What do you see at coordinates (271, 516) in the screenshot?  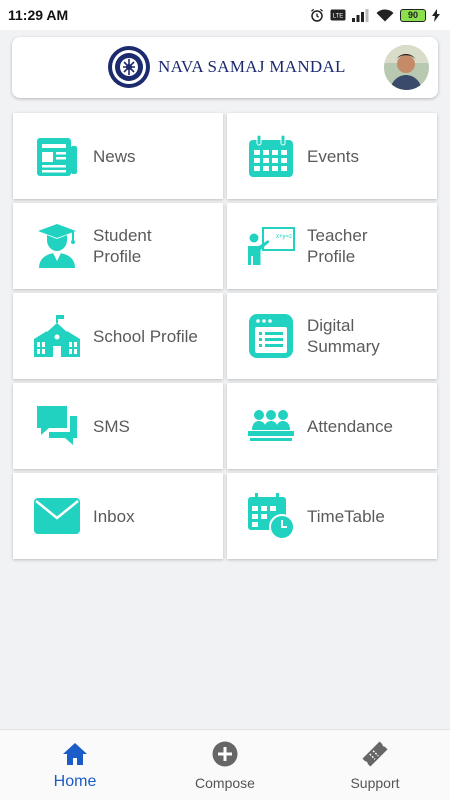 I see `timetable-icon` at bounding box center [271, 516].